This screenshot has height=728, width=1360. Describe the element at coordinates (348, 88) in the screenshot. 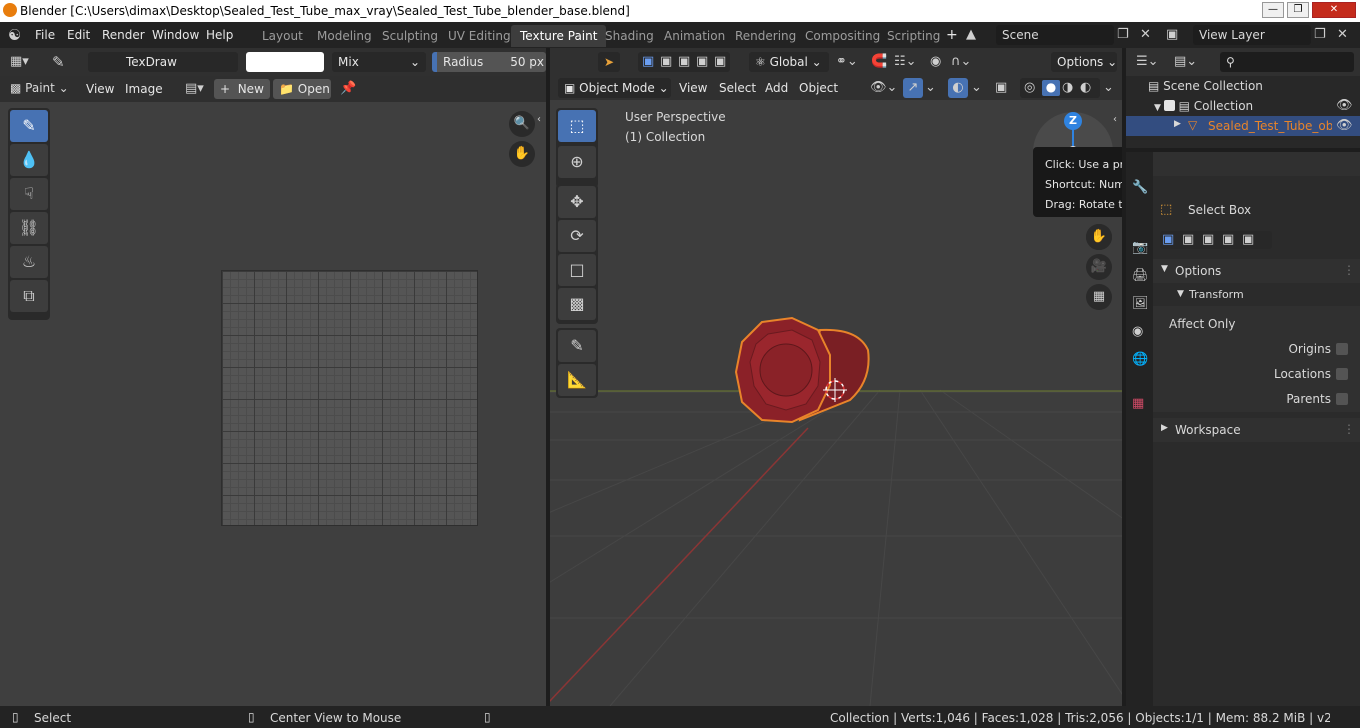

I see `pin-icon: 📌` at that location.